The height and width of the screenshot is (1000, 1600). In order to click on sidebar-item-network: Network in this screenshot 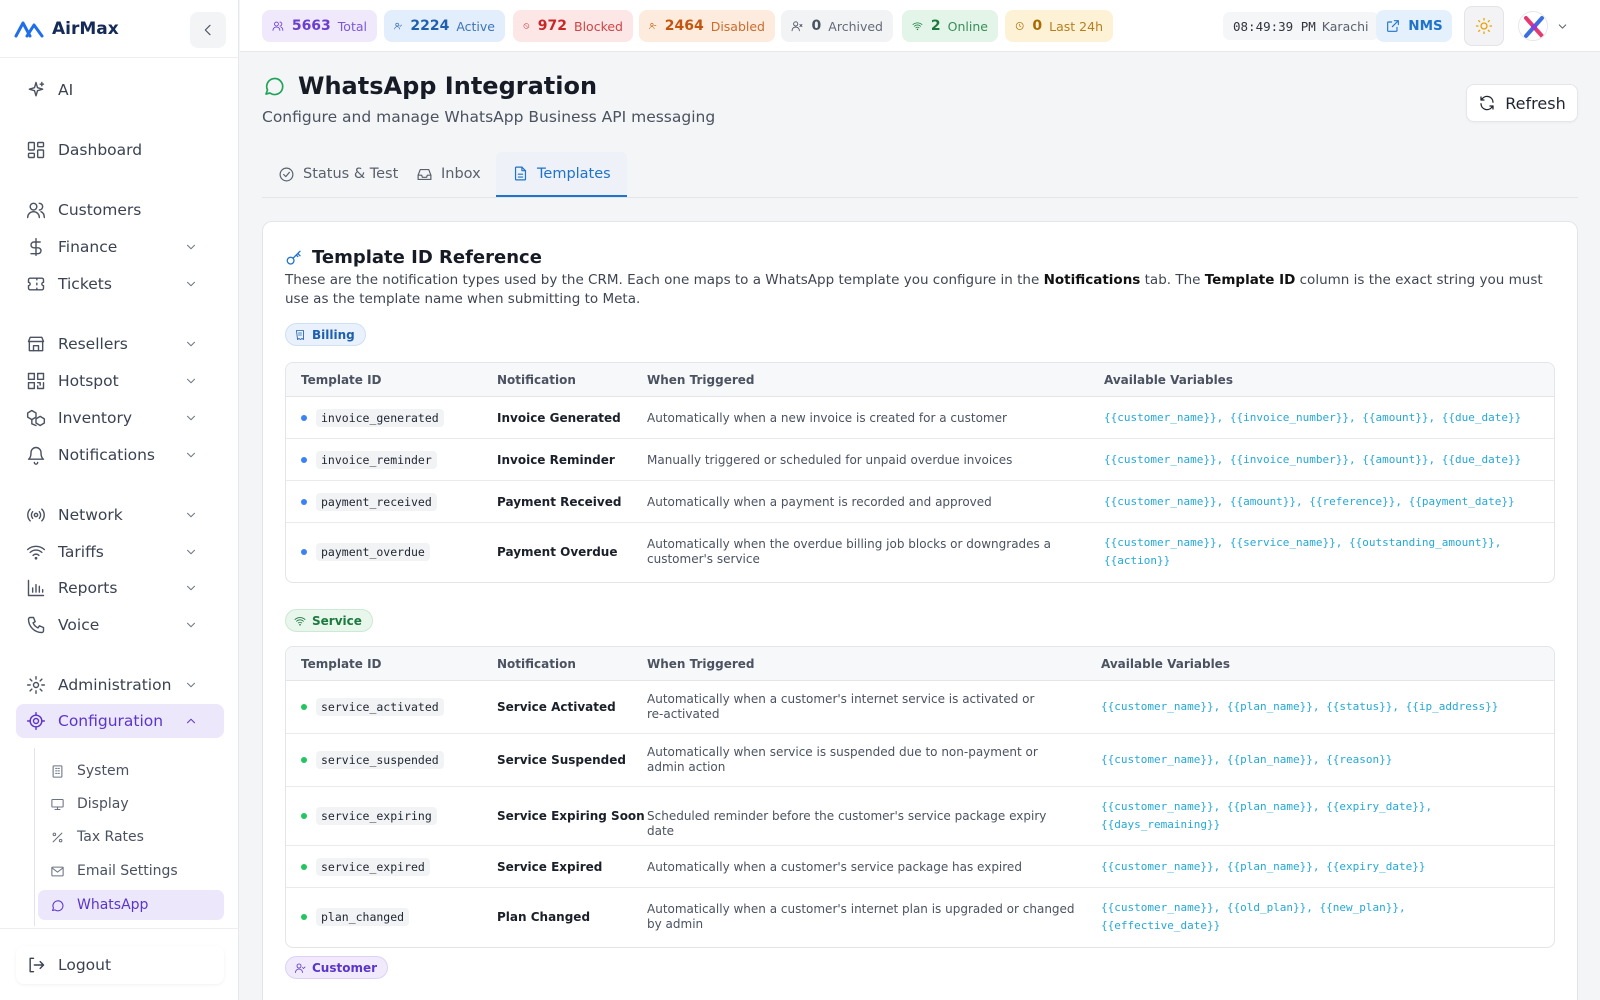, I will do `click(120, 515)`.